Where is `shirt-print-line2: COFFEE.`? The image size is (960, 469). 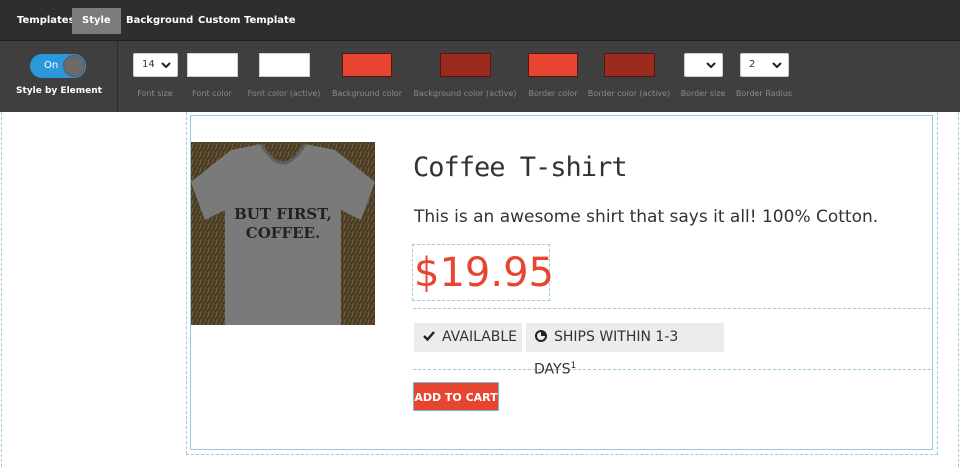
shirt-print-line2: COFFEE. is located at coordinates (283, 233).